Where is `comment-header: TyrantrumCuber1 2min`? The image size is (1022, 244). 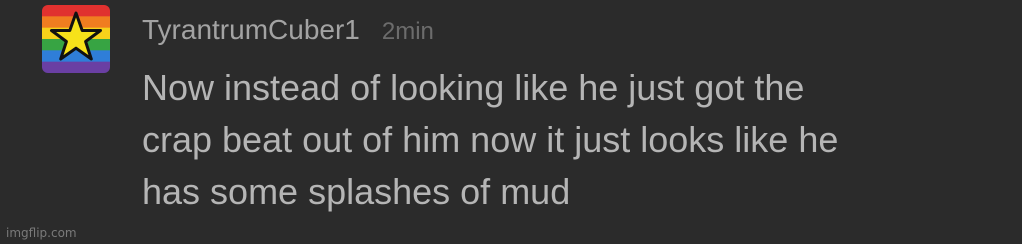
comment-header: TyrantrumCuber1 2min is located at coordinates (288, 34).